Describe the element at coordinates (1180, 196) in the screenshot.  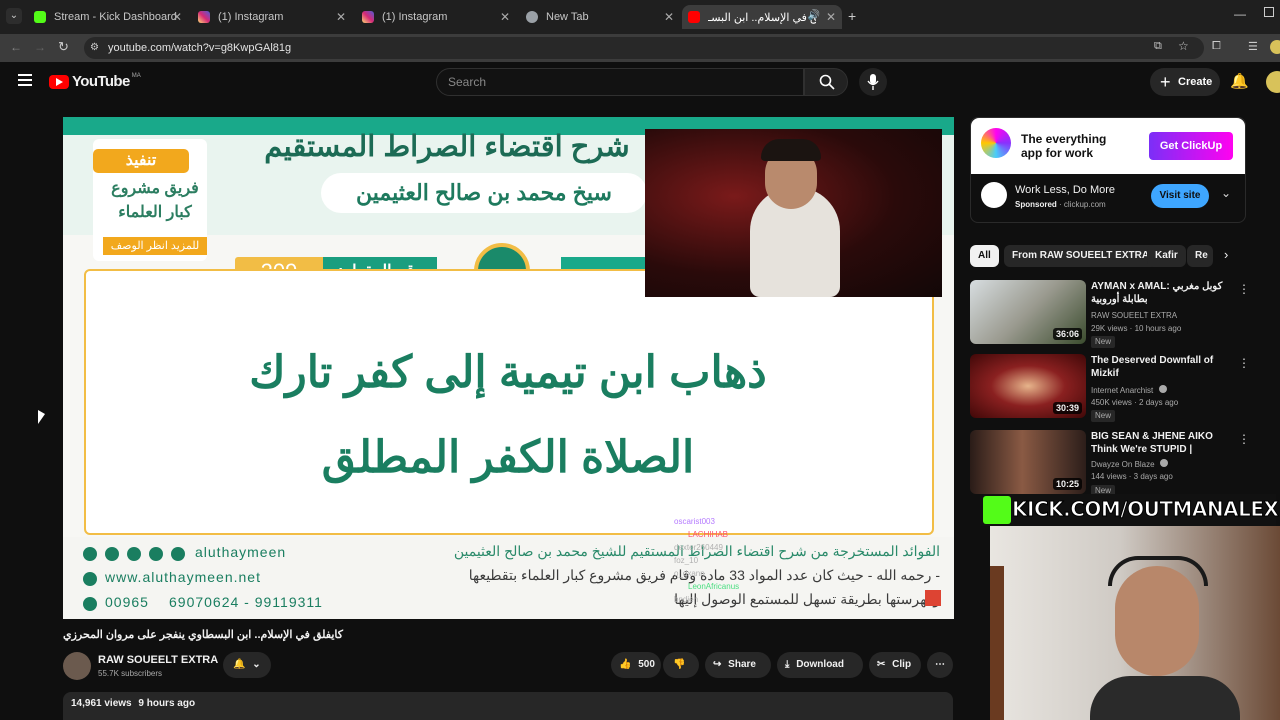
I see `visit-site-button: Visit site` at that location.